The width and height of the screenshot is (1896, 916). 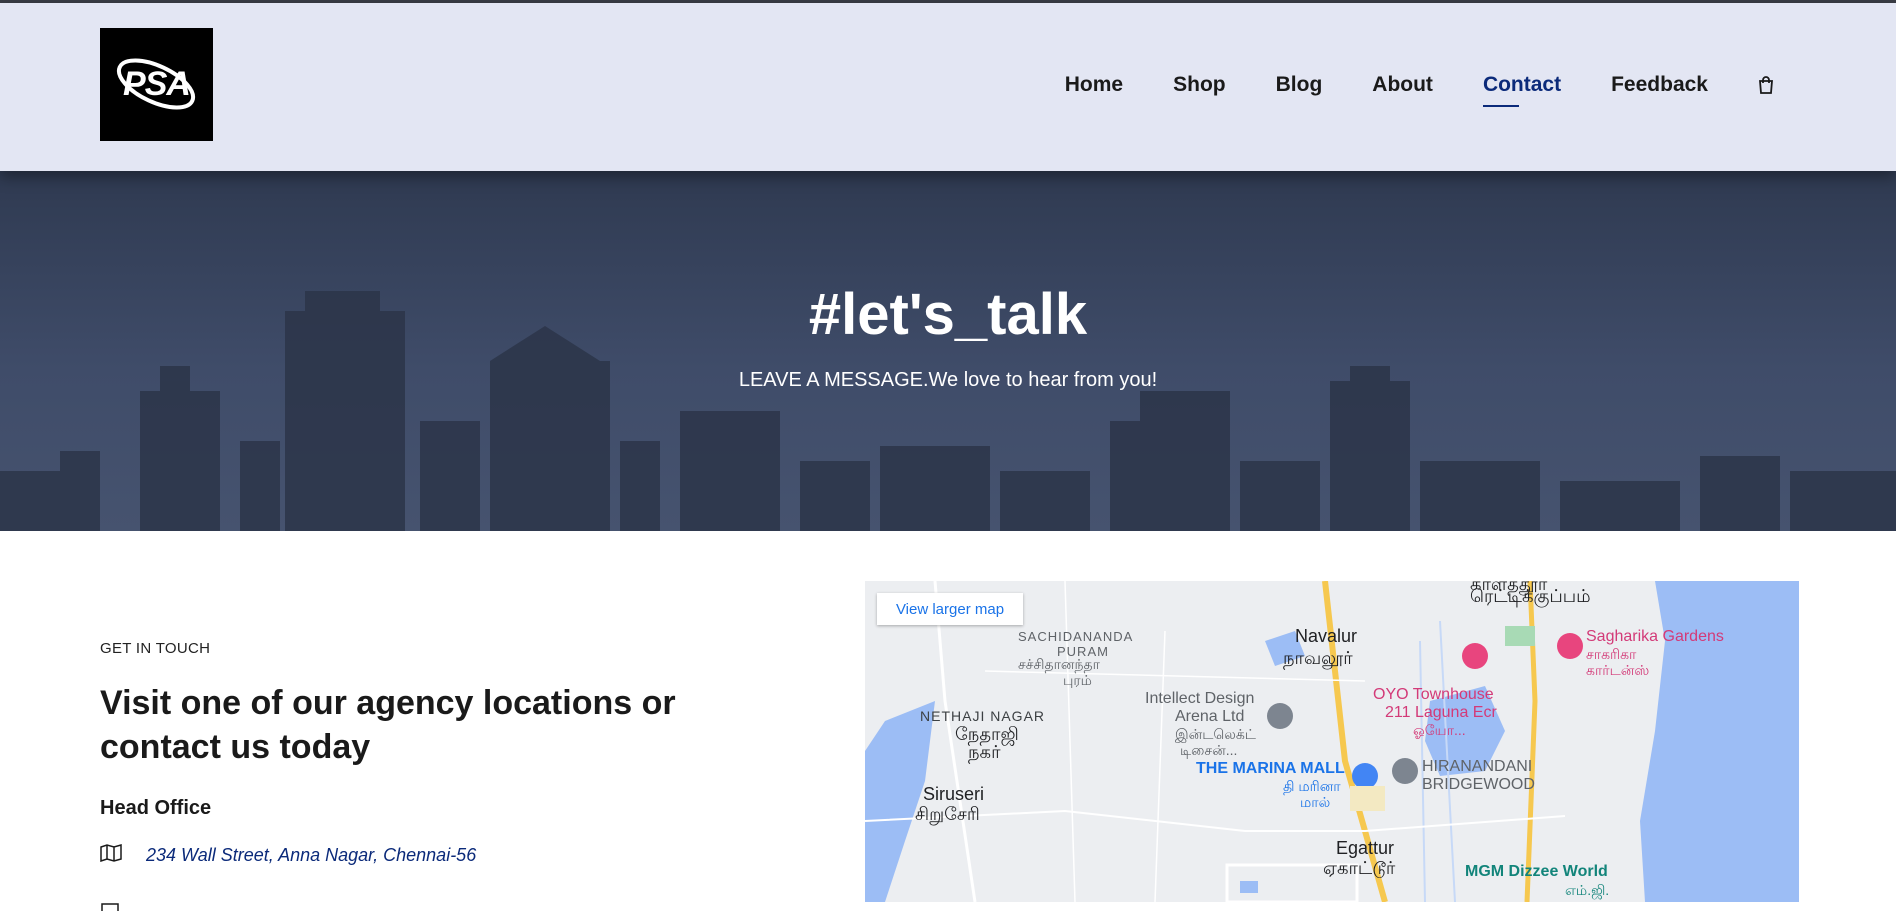 What do you see at coordinates (1521, 90) in the screenshot?
I see `nav-contact: Contact` at bounding box center [1521, 90].